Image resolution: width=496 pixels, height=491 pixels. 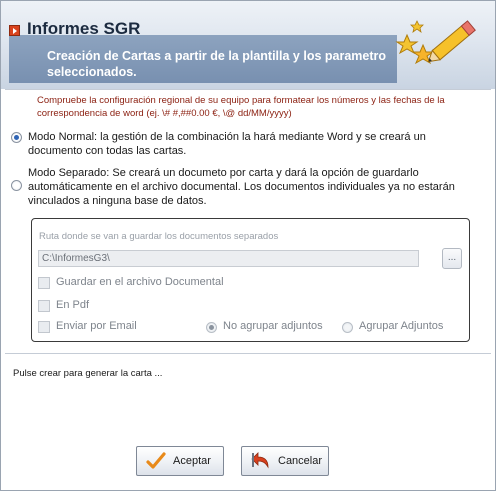 I want to click on email-checkbox, so click(x=44, y=327).